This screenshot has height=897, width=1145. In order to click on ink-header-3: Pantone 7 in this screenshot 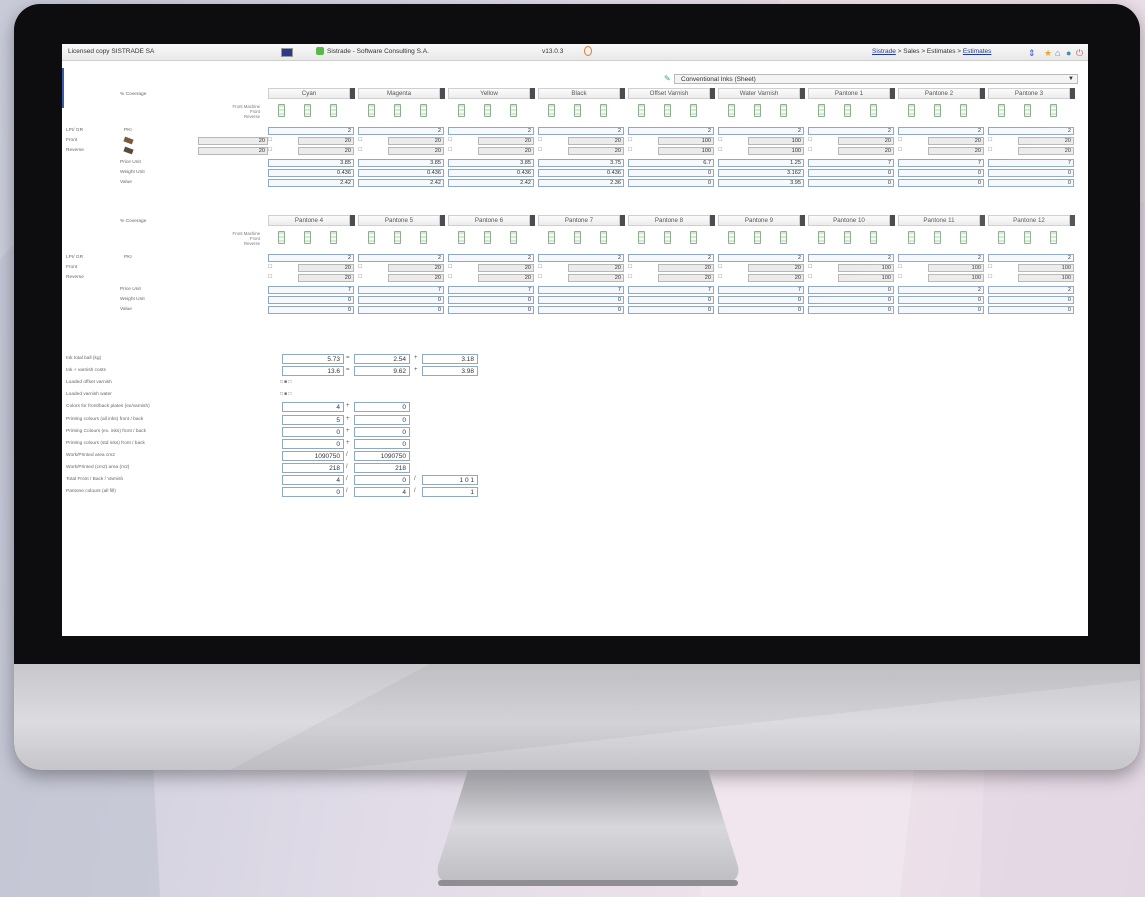, I will do `click(579, 220)`.